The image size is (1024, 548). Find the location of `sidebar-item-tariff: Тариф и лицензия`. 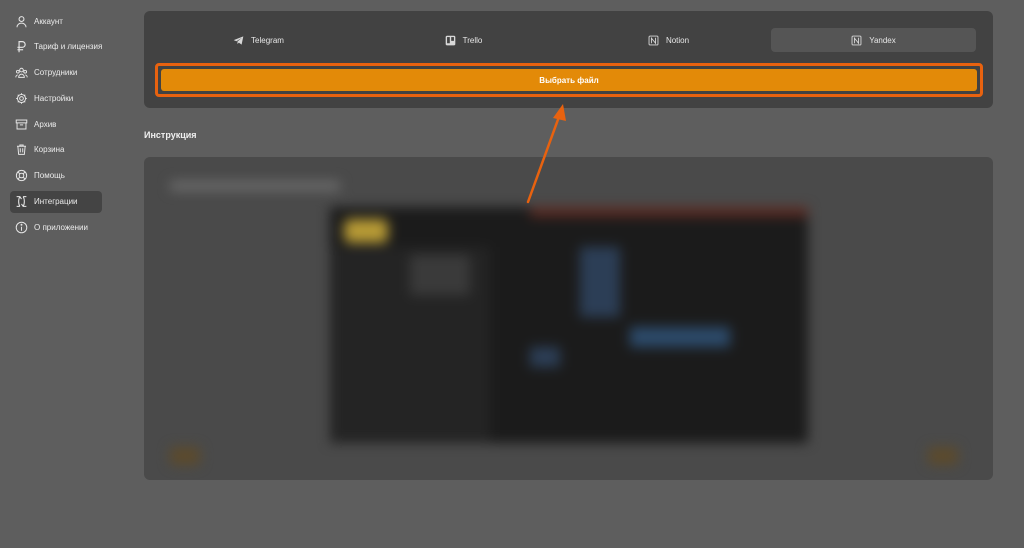

sidebar-item-tariff: Тариф и лицензия is located at coordinates (56, 47).